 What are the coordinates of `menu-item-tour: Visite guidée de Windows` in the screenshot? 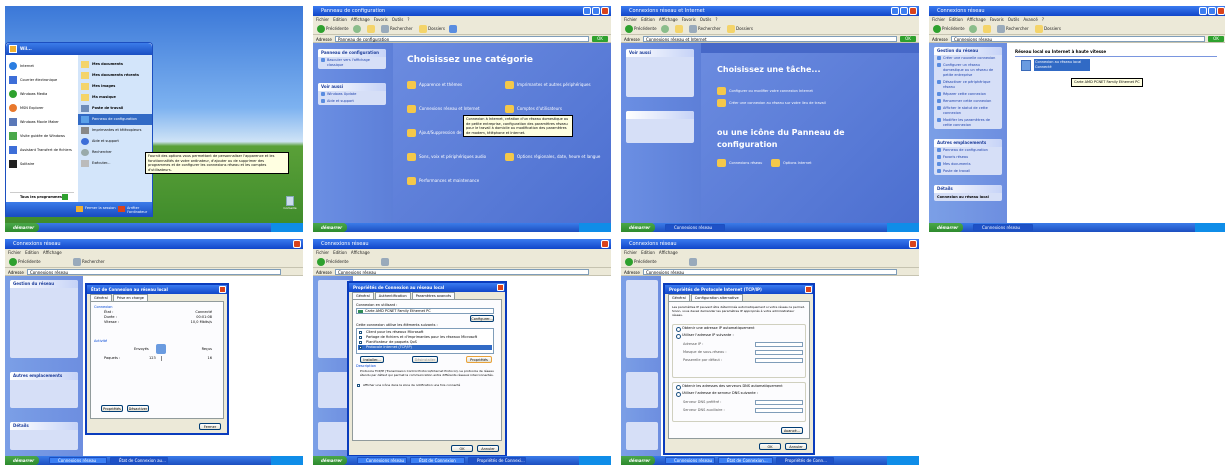 It's located at (42, 136).